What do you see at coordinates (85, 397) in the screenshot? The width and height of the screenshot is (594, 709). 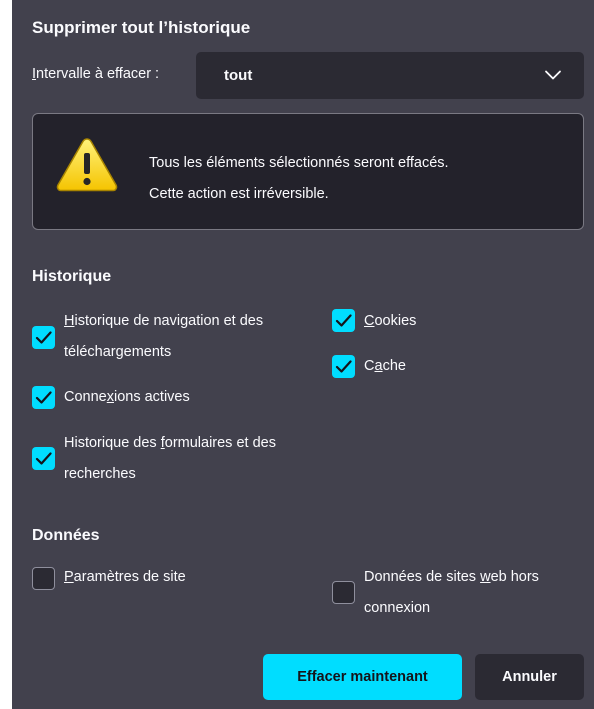 I see `label-part: Conne` at bounding box center [85, 397].